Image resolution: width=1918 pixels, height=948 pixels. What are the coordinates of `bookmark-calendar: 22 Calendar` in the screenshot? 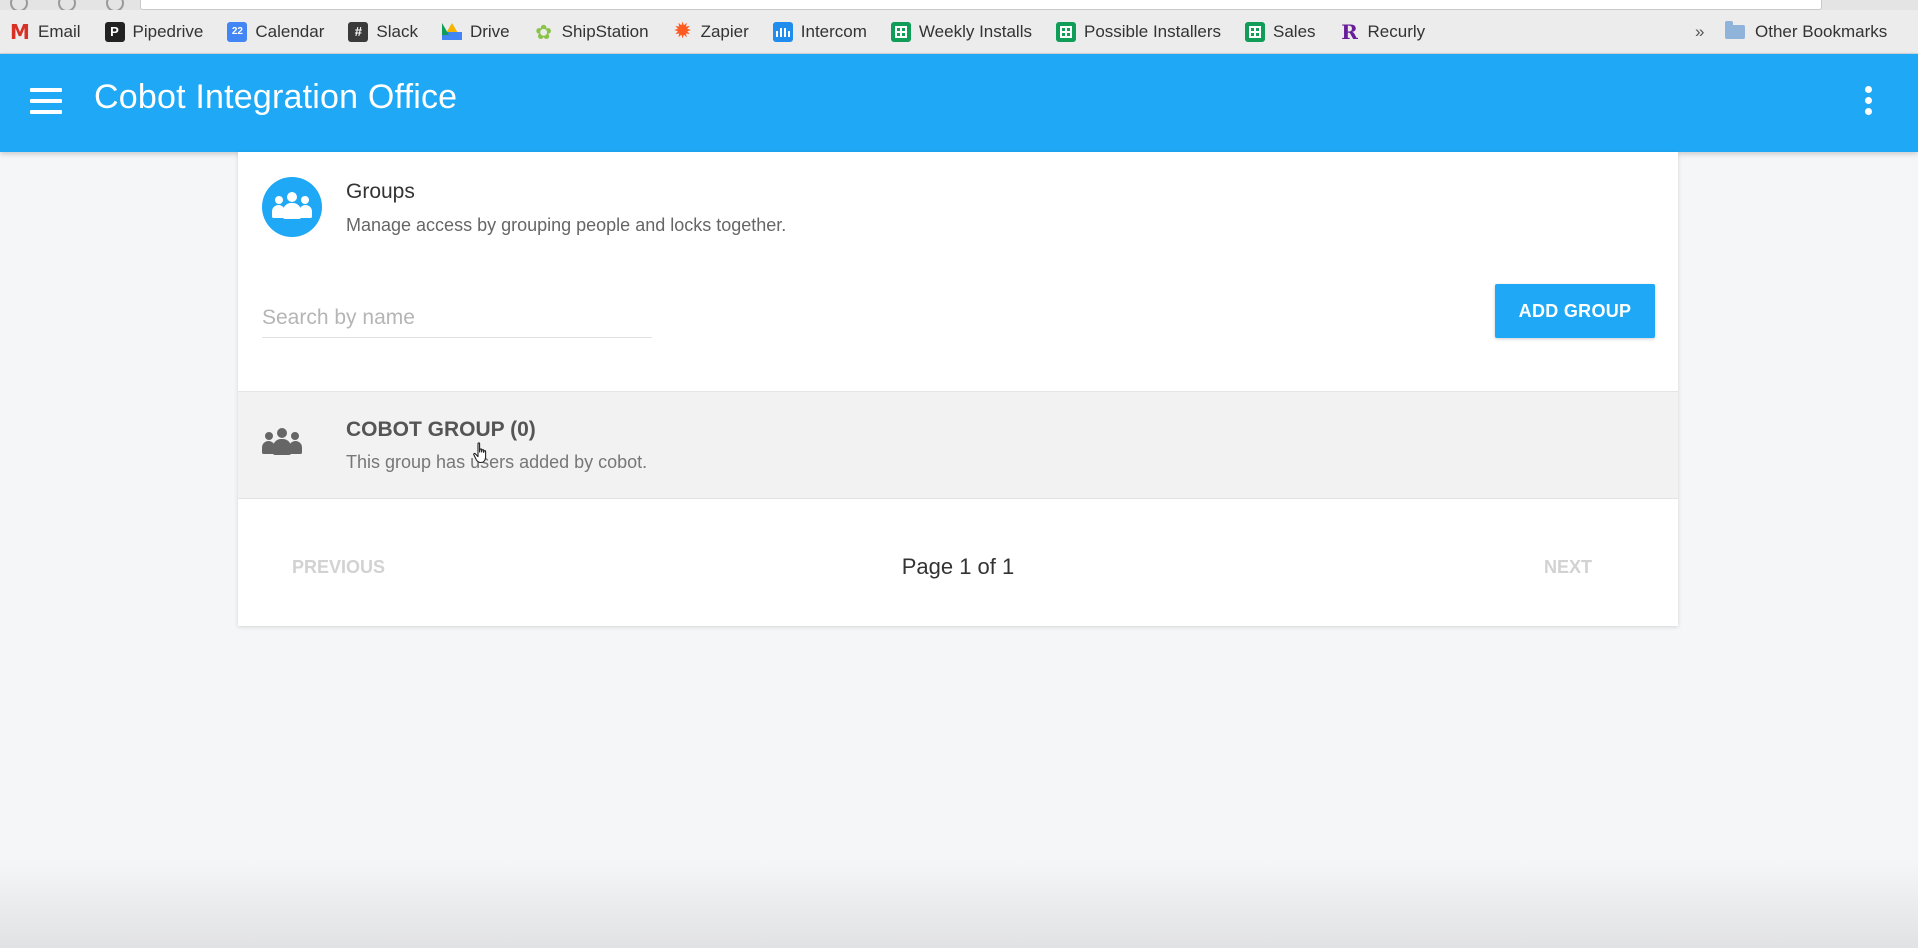 It's located at (275, 32).